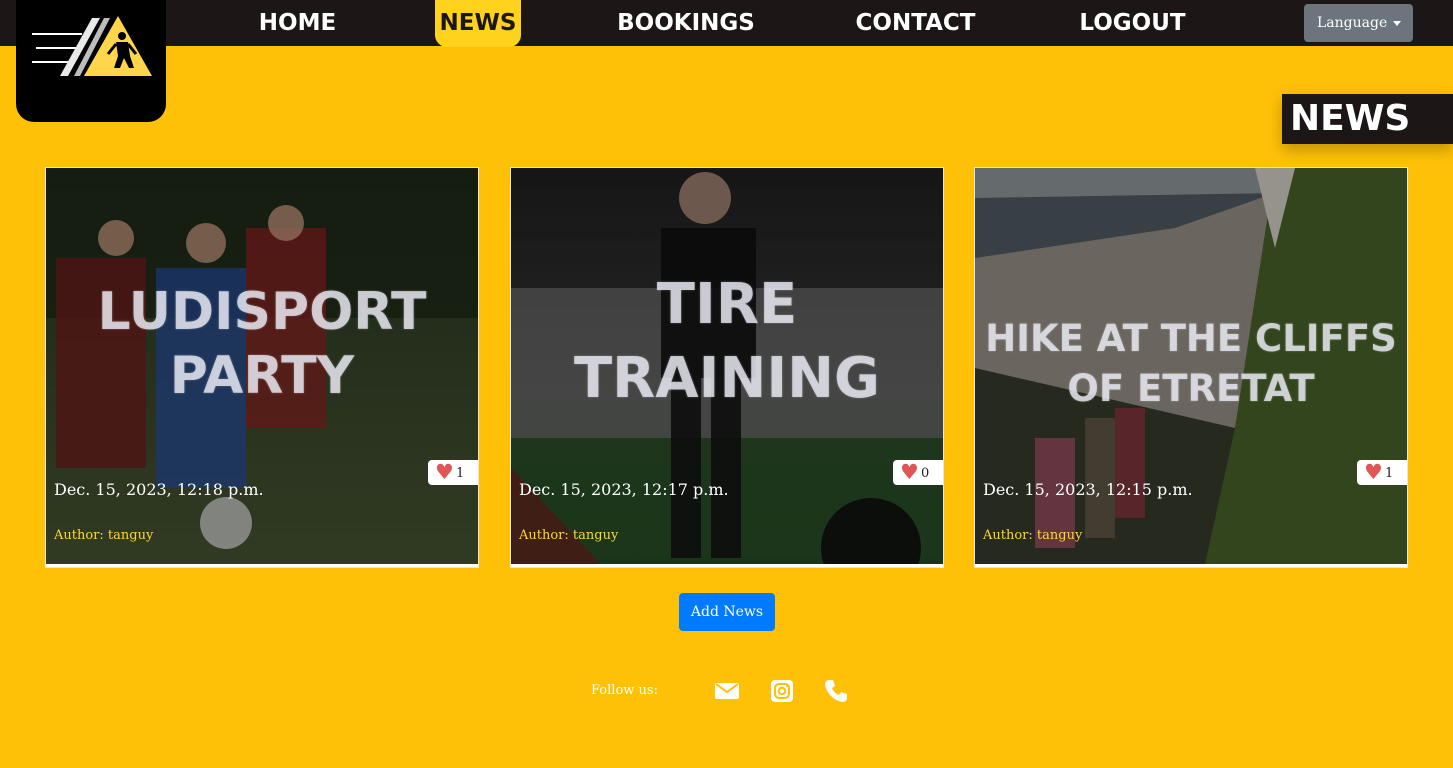 The image size is (1453, 768). I want to click on language-label: Language, so click(1352, 23).